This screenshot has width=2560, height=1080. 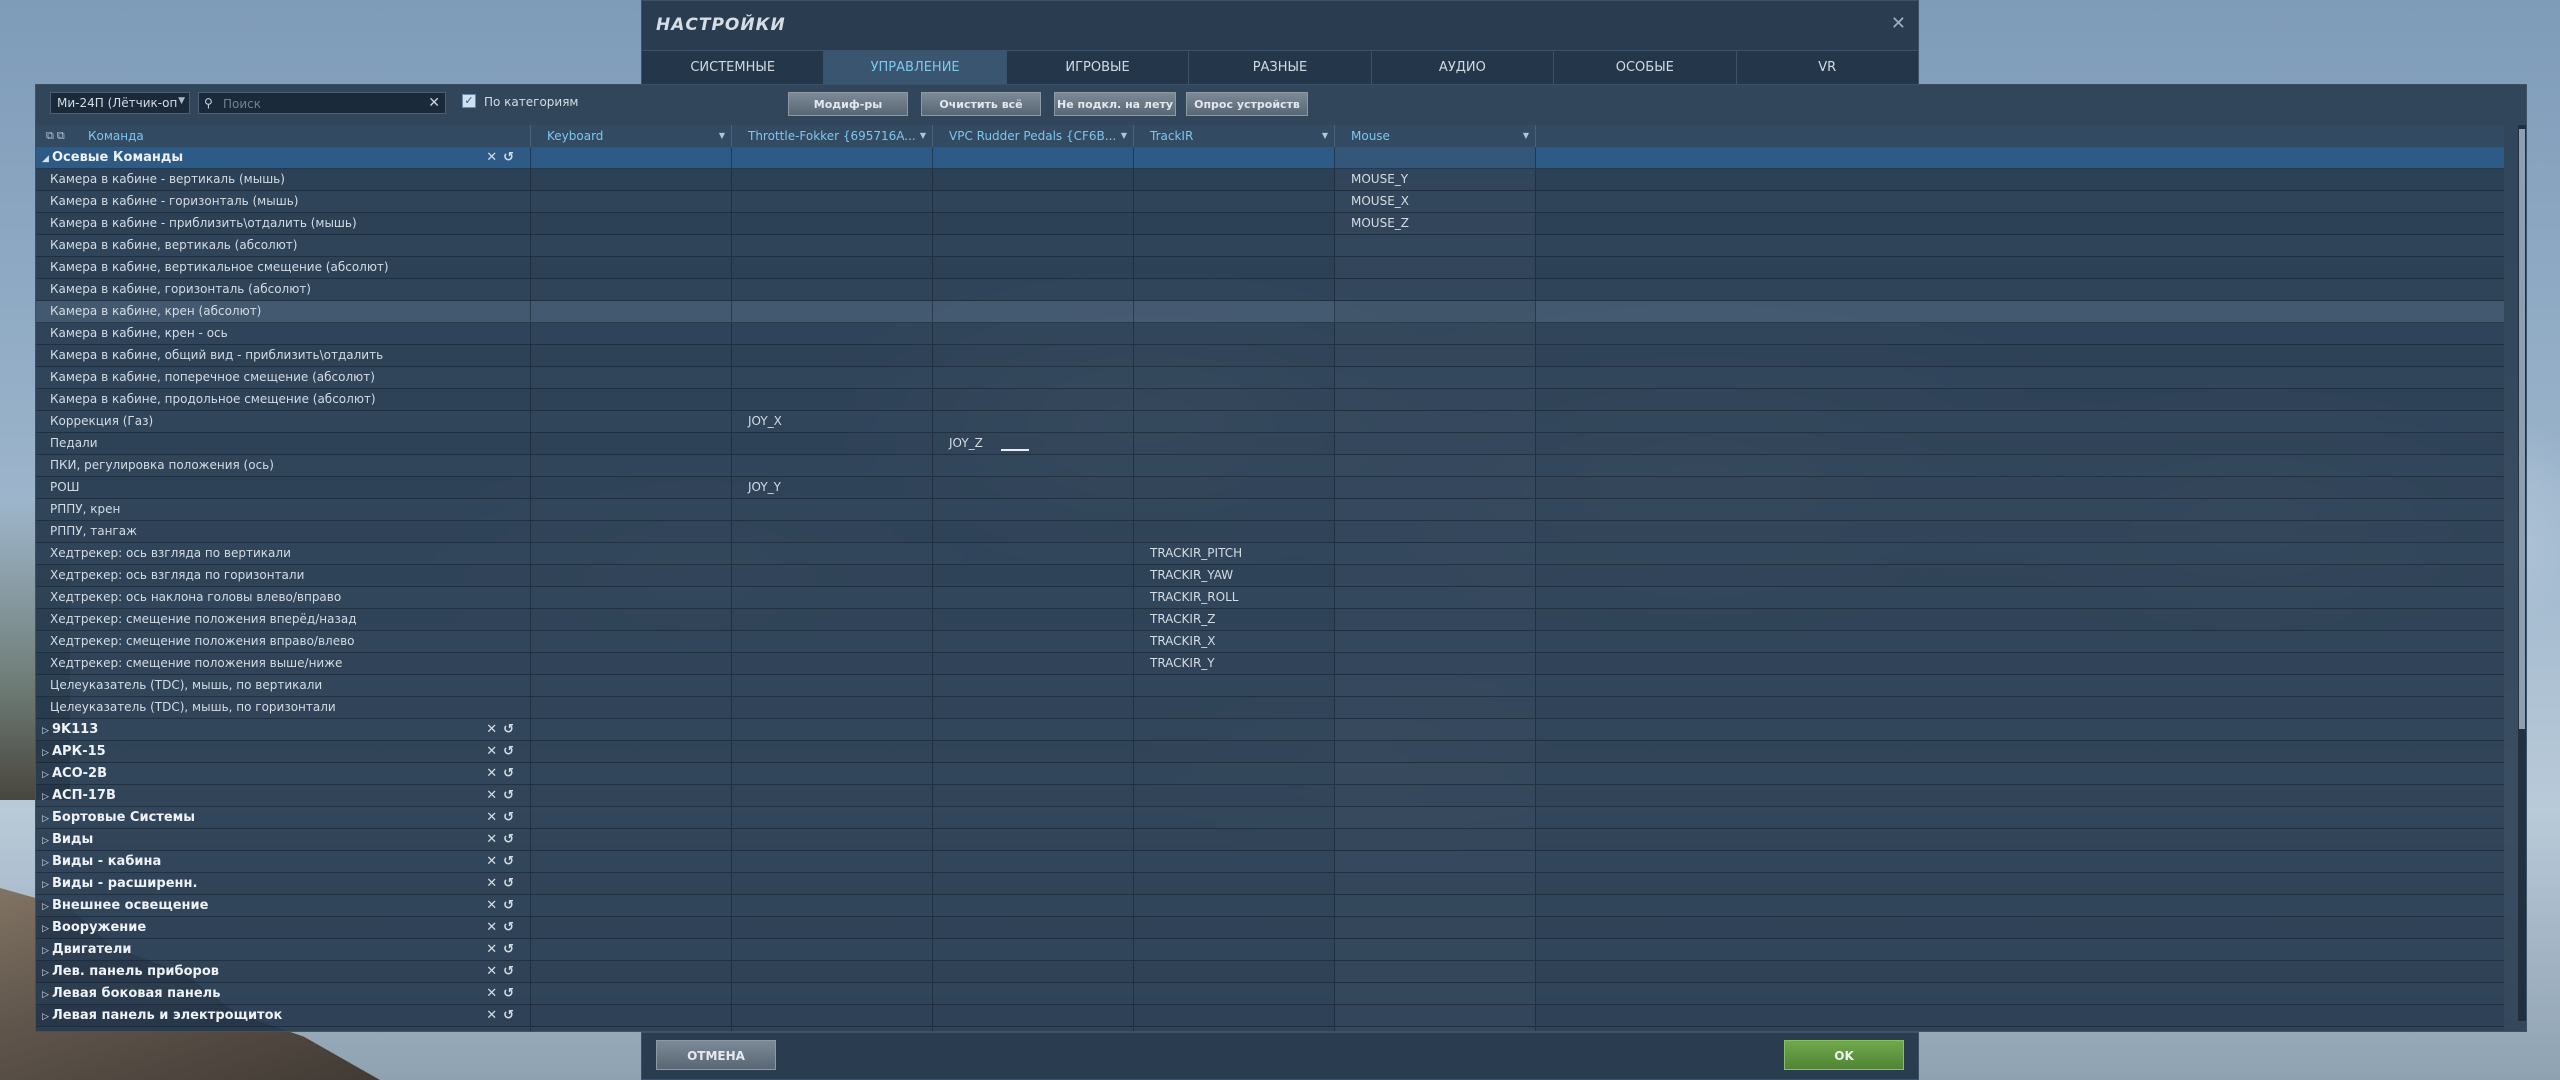 What do you see at coordinates (1270, 246) in the screenshot?
I see `command-row: Камера в кабине, вертикаль (абсолют)` at bounding box center [1270, 246].